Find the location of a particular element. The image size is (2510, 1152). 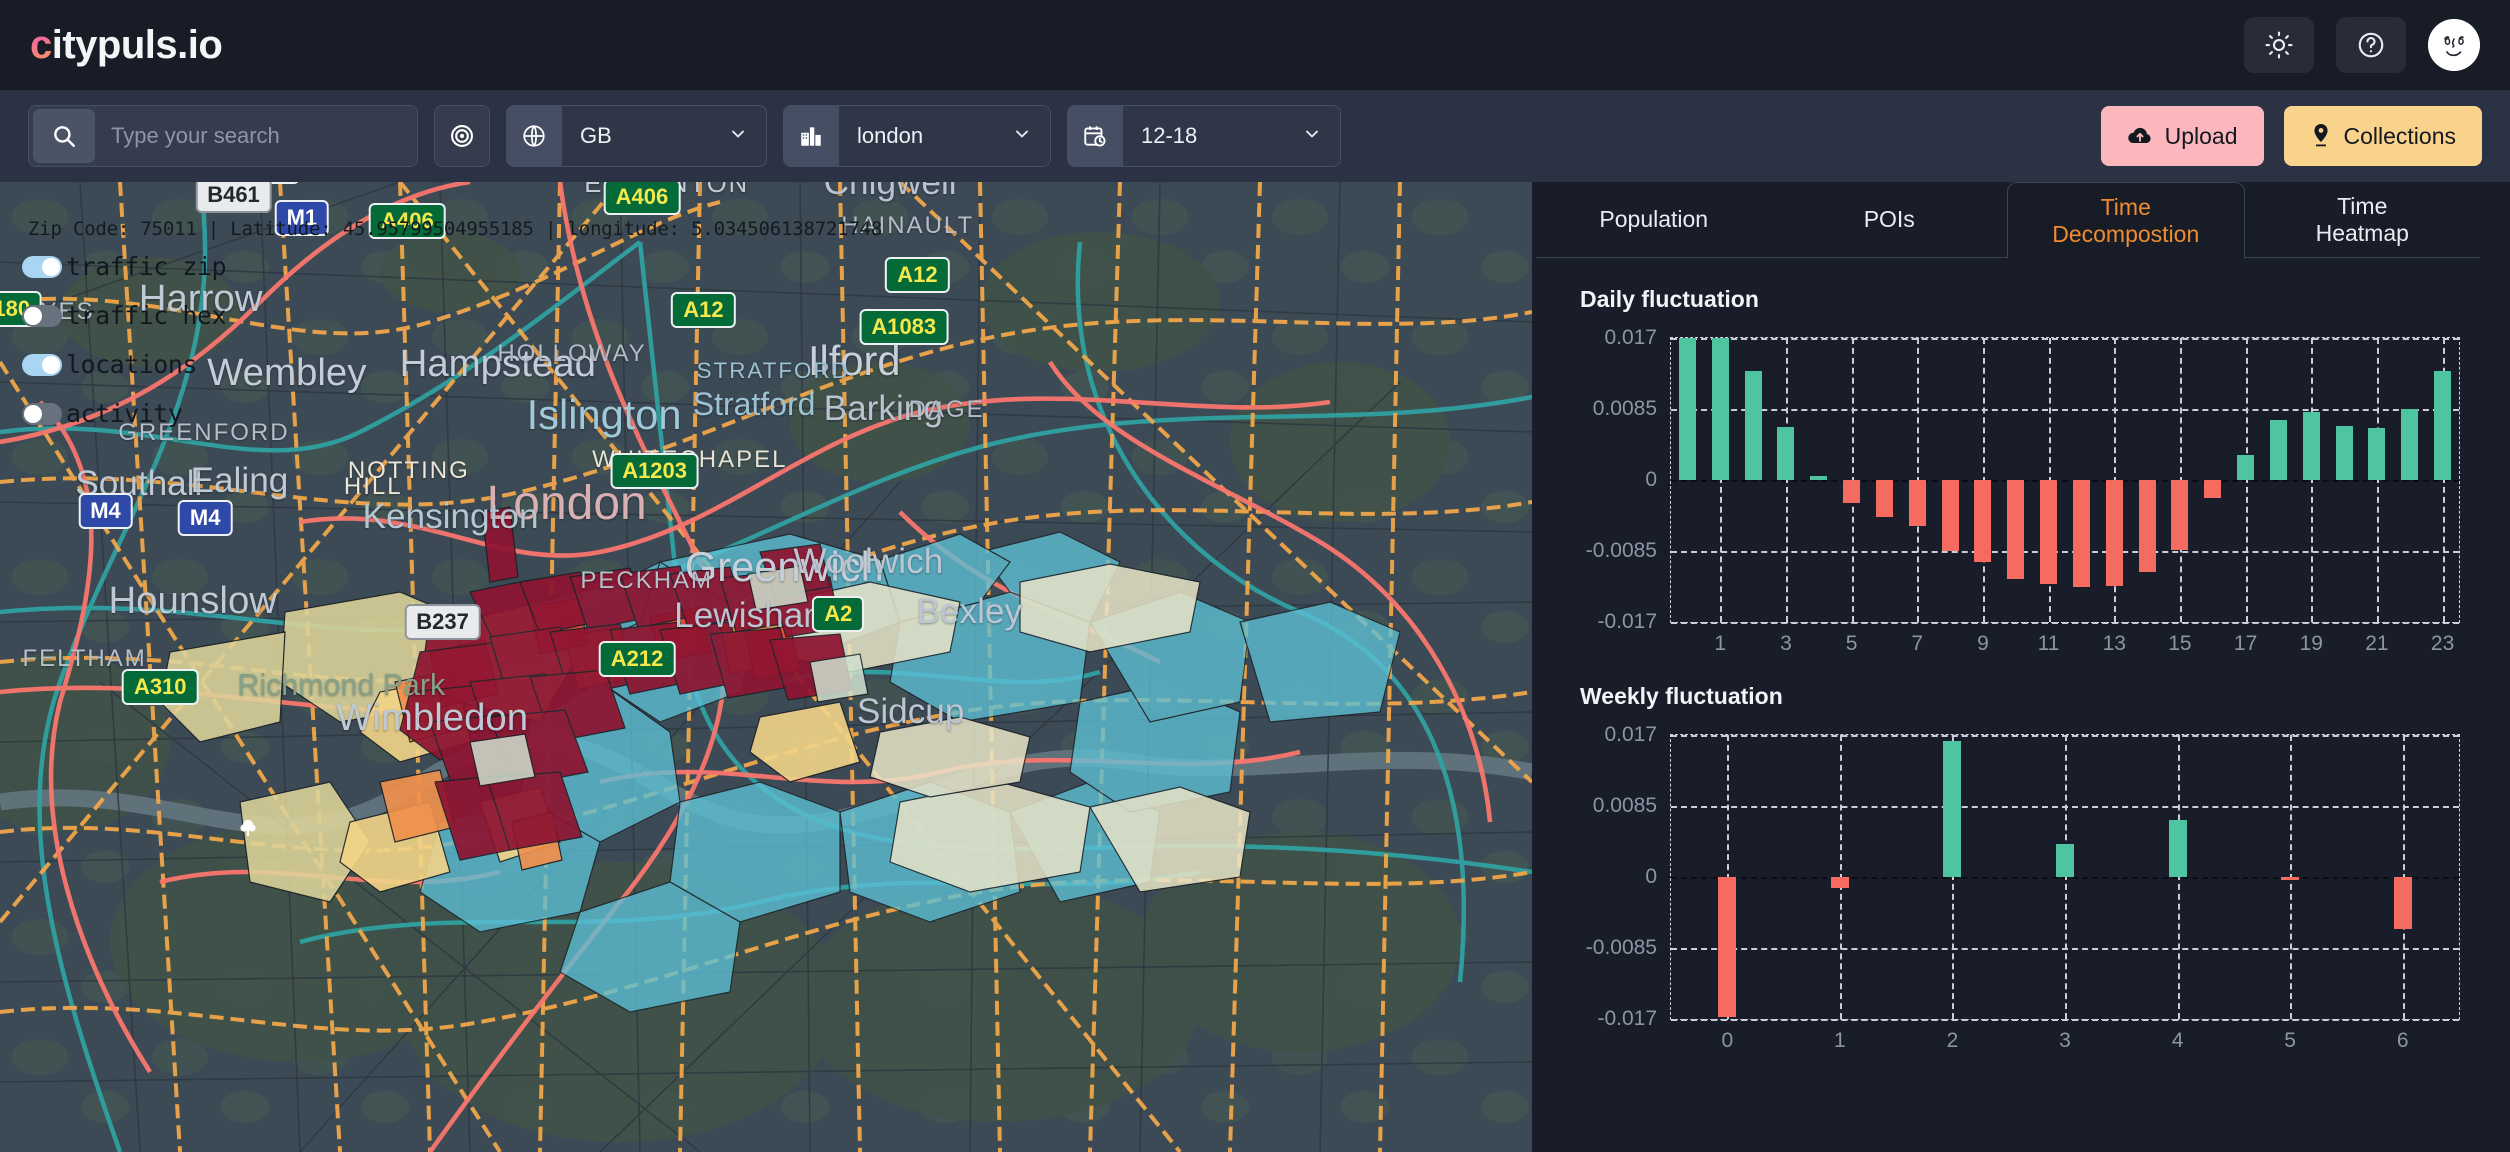

layer-toggle-traffic-zip: traffic zip is located at coordinates (124, 266).